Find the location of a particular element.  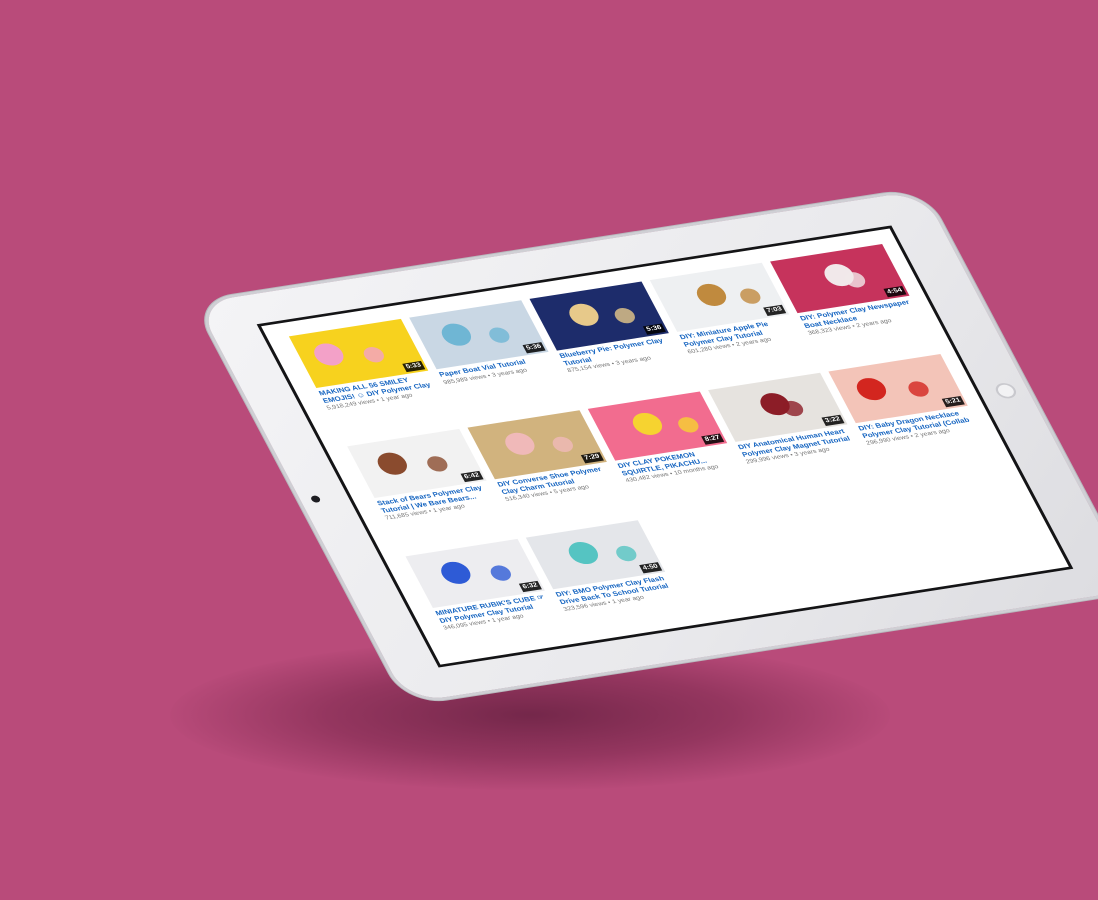

duration-badge: 6:42 is located at coordinates (472, 476).